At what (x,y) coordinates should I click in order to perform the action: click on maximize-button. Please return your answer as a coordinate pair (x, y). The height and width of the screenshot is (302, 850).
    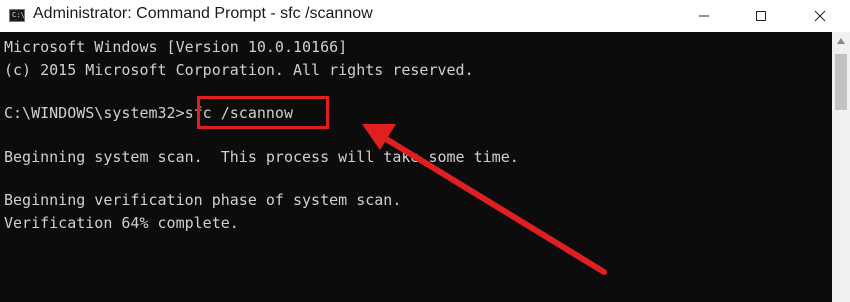
    Looking at the image, I should click on (761, 16).